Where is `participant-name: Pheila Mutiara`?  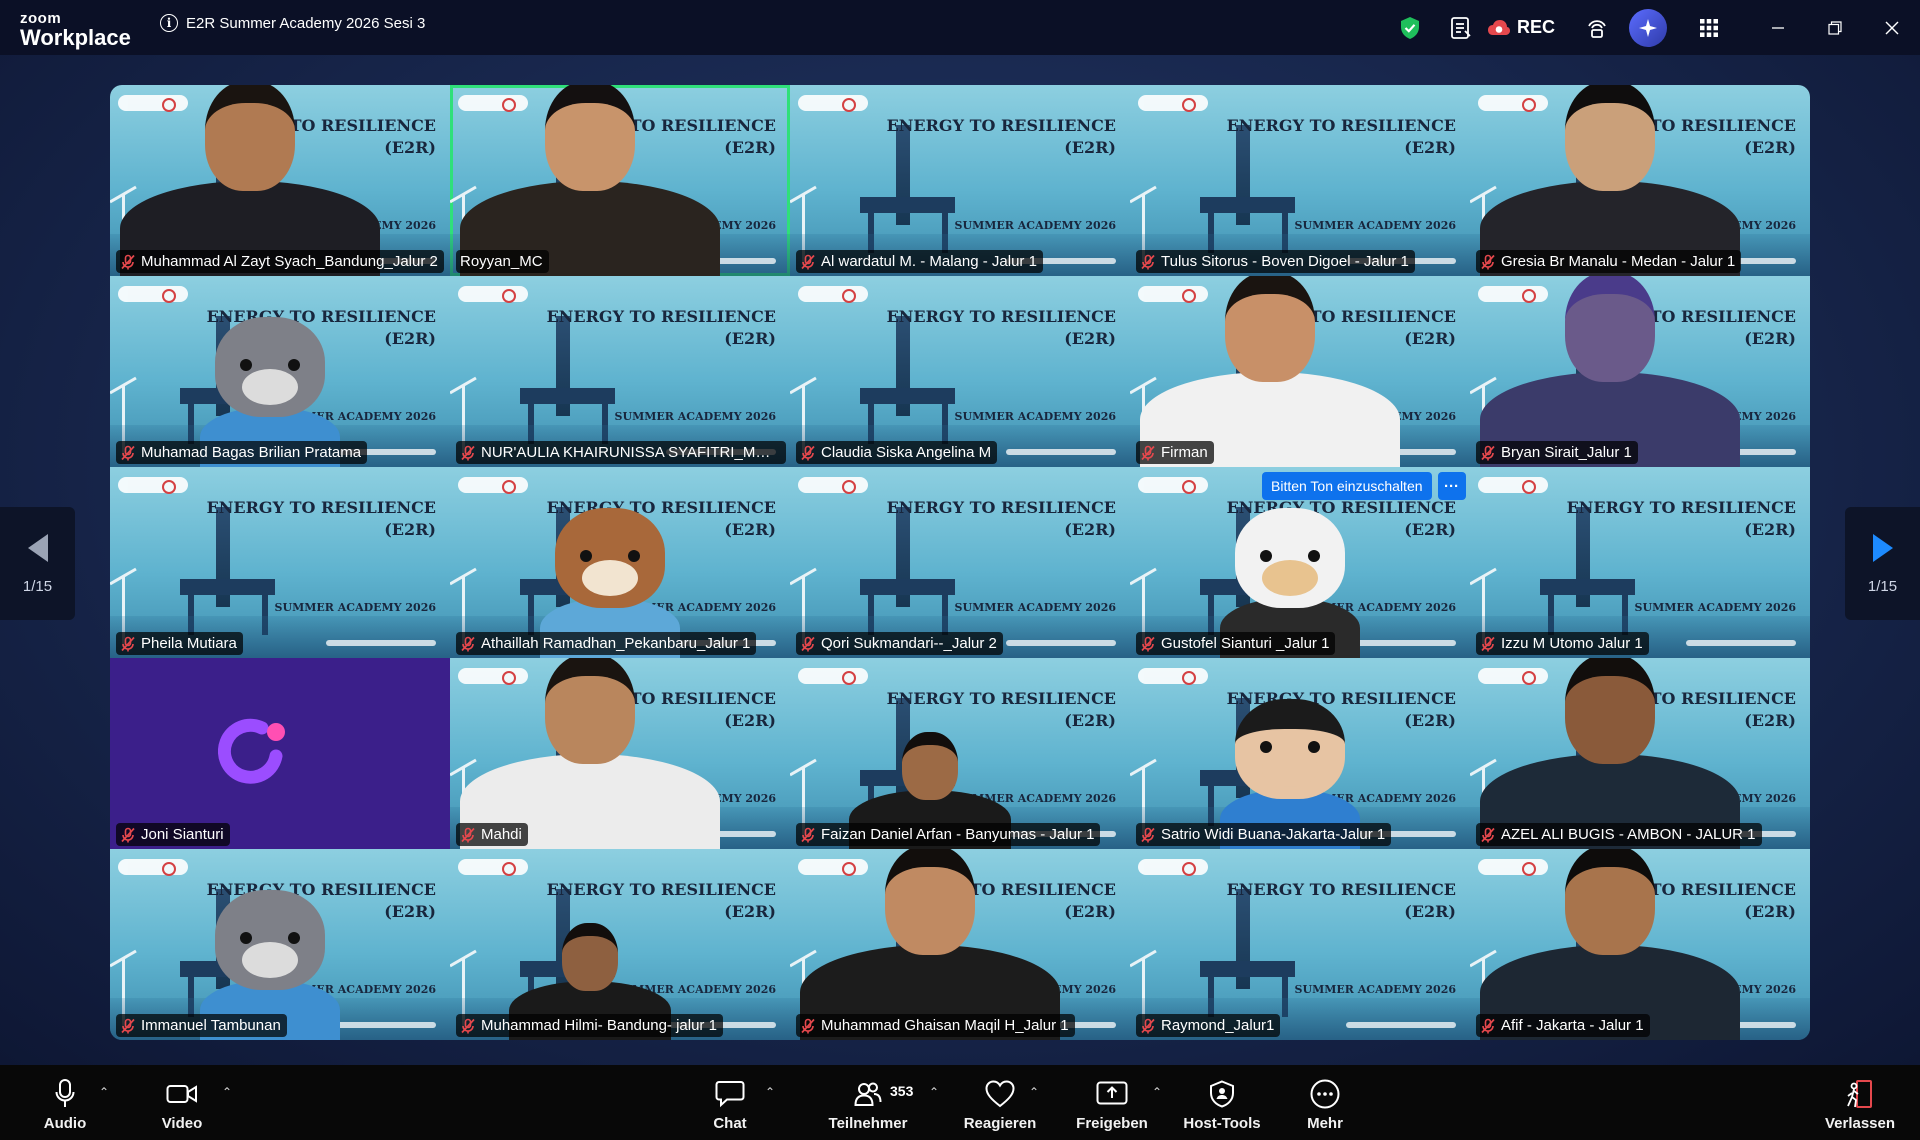
participant-name: Pheila Mutiara is located at coordinates (189, 643).